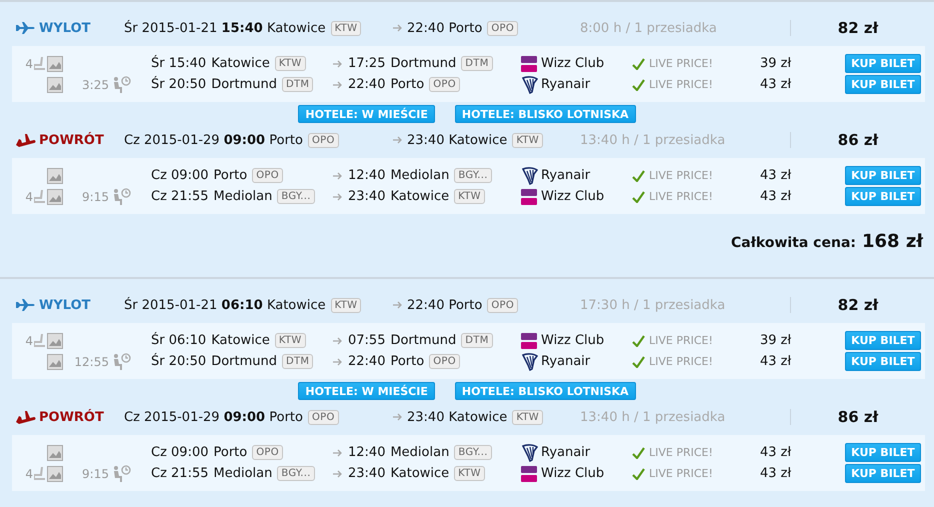 Image resolution: width=934 pixels, height=507 pixels. I want to click on layover-time: 12:55, so click(91, 361).